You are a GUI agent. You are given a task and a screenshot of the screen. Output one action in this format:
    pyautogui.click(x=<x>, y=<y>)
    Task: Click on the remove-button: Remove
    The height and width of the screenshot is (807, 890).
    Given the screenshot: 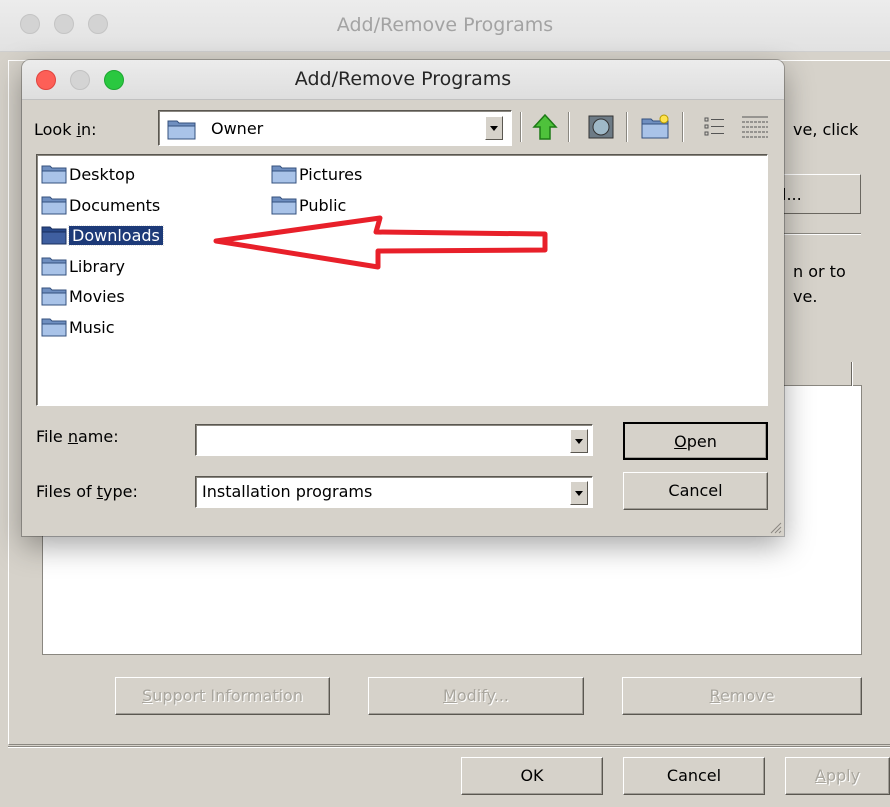 What is the action you would take?
    pyautogui.click(x=742, y=696)
    